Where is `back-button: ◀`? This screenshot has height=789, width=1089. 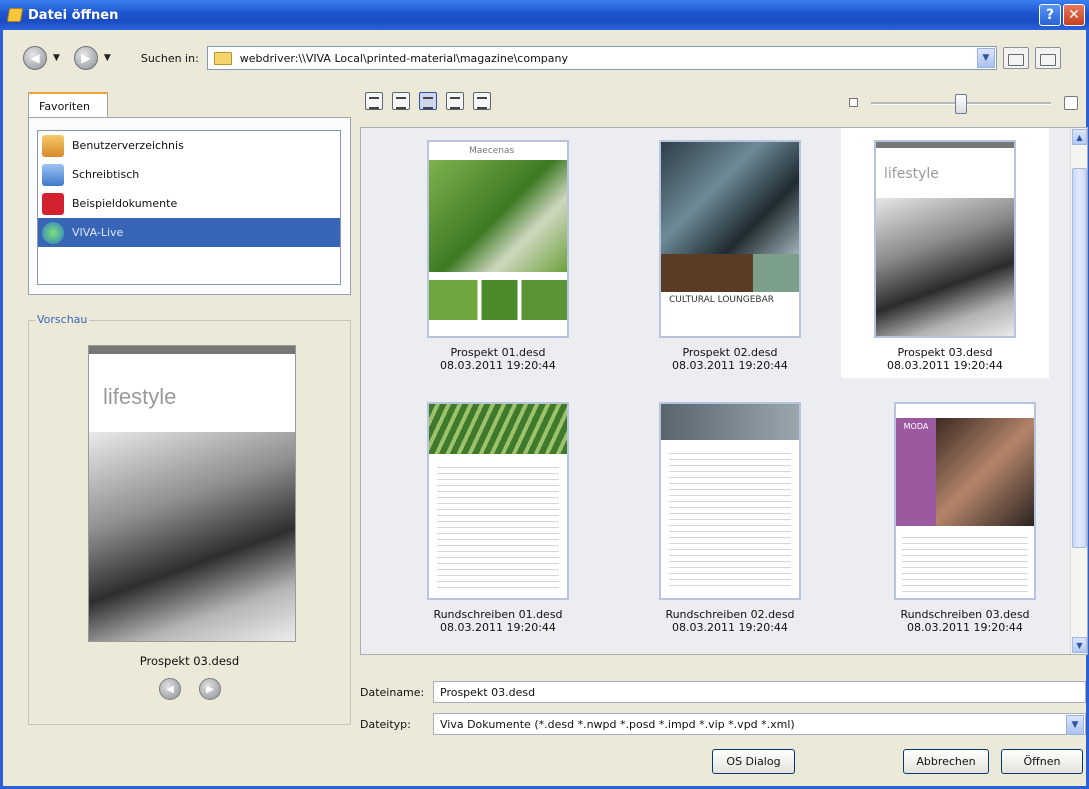
back-button: ◀ is located at coordinates (35, 58).